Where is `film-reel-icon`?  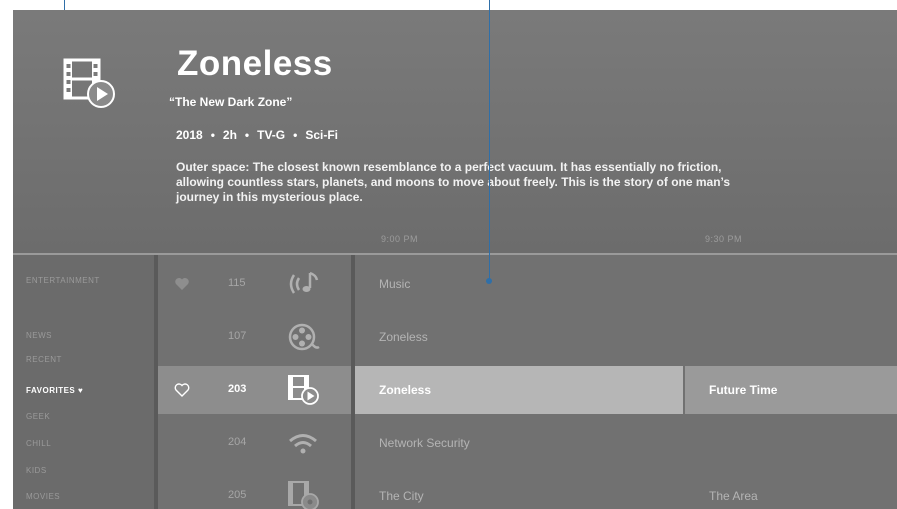
film-reel-icon is located at coordinates (304, 337).